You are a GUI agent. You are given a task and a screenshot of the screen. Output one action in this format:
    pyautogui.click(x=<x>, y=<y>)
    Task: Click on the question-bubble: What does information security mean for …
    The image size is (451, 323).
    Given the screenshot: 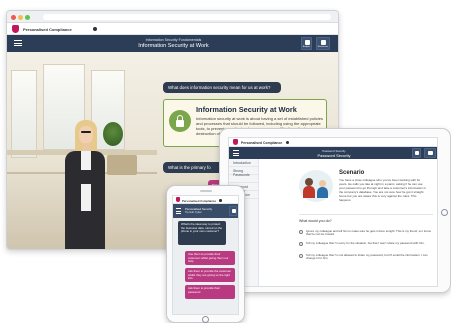 What is the action you would take?
    pyautogui.click(x=222, y=87)
    